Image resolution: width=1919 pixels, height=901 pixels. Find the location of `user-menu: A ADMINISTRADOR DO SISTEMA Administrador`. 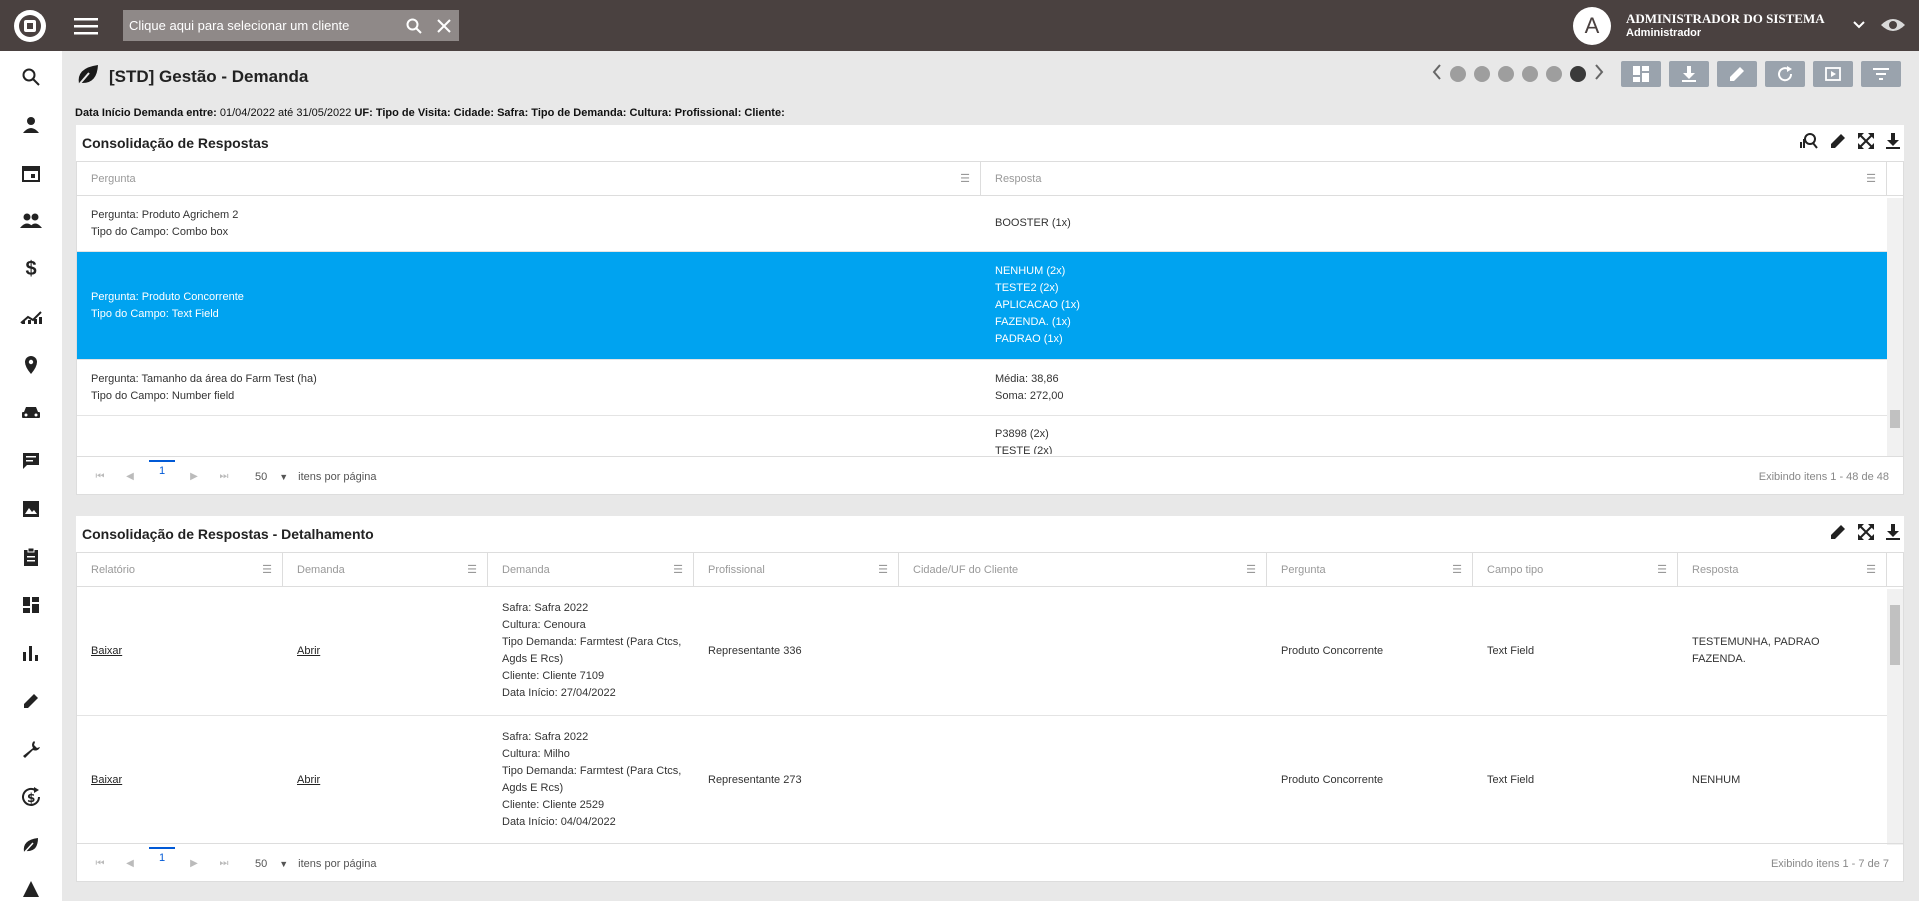

user-menu: A ADMINISTRADOR DO SISTEMA Administrador is located at coordinates (1719, 26).